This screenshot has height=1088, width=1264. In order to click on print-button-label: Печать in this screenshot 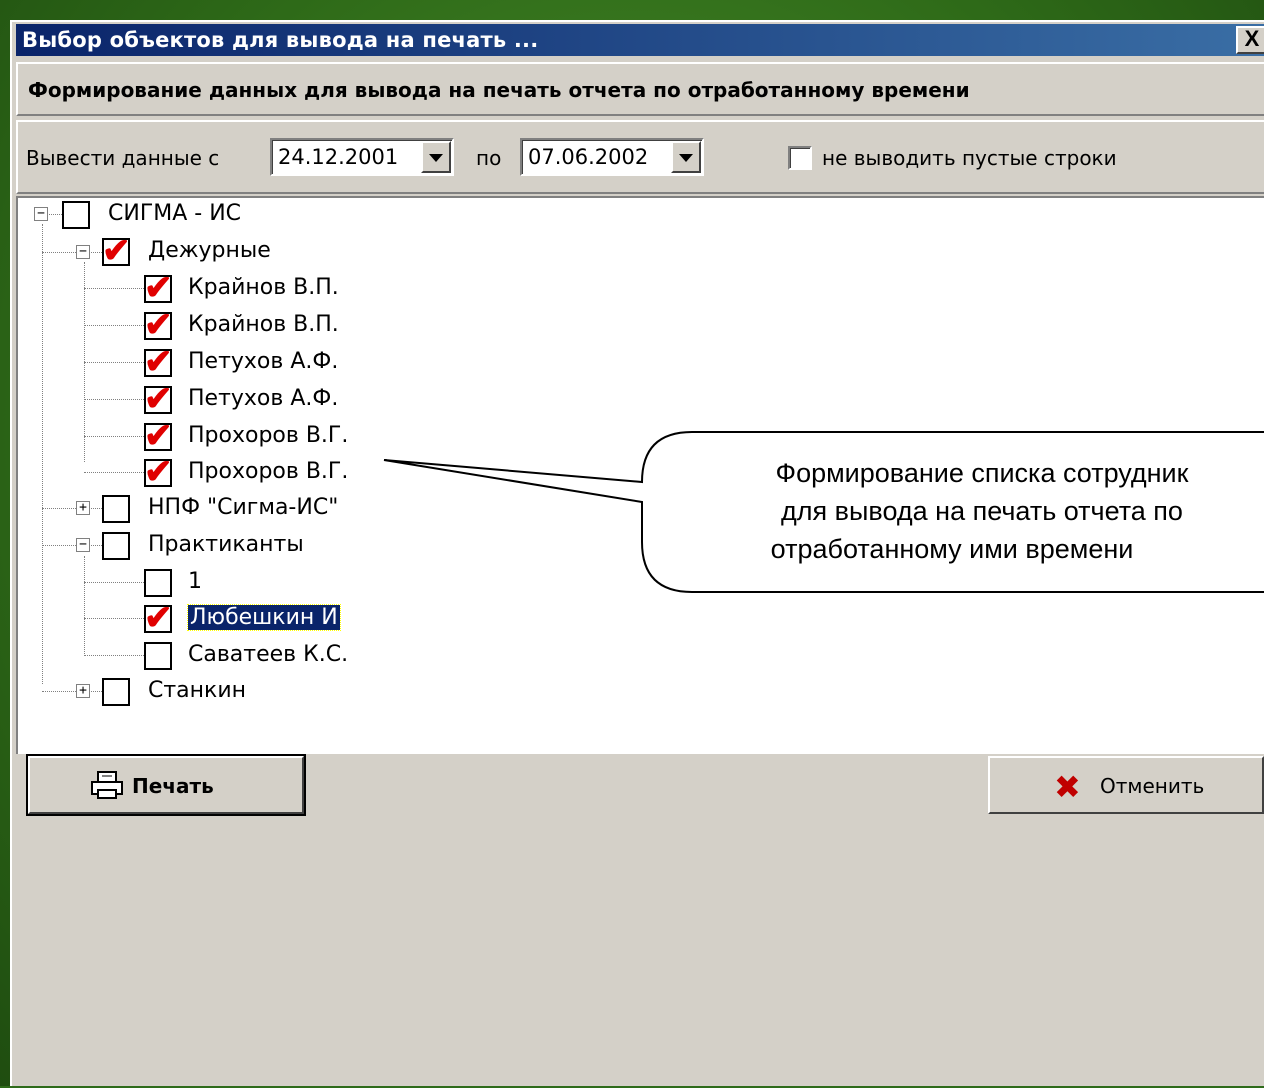, I will do `click(173, 786)`.